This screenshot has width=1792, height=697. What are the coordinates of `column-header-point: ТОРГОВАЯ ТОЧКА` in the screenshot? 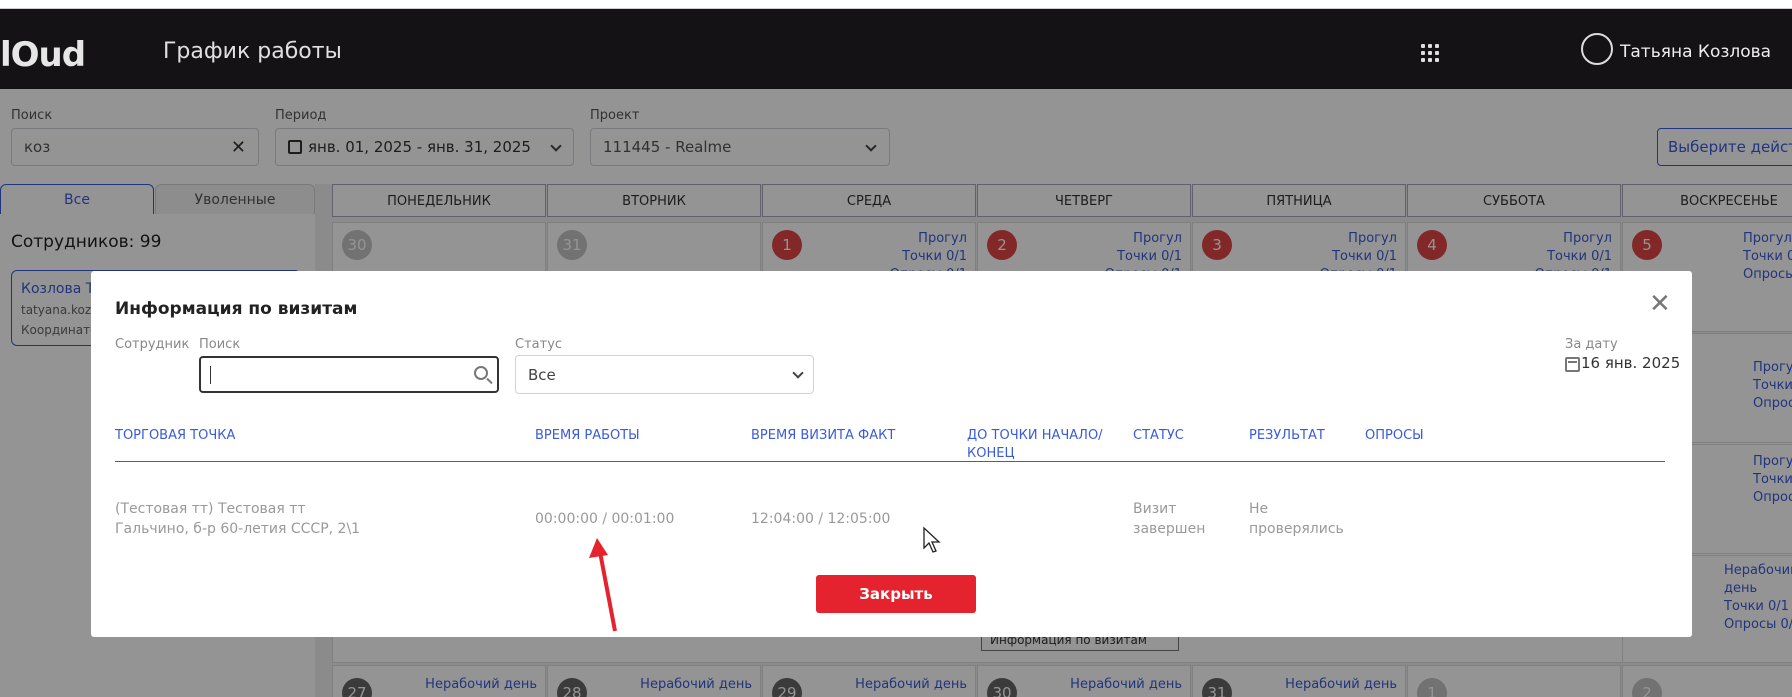 It's located at (175, 436).